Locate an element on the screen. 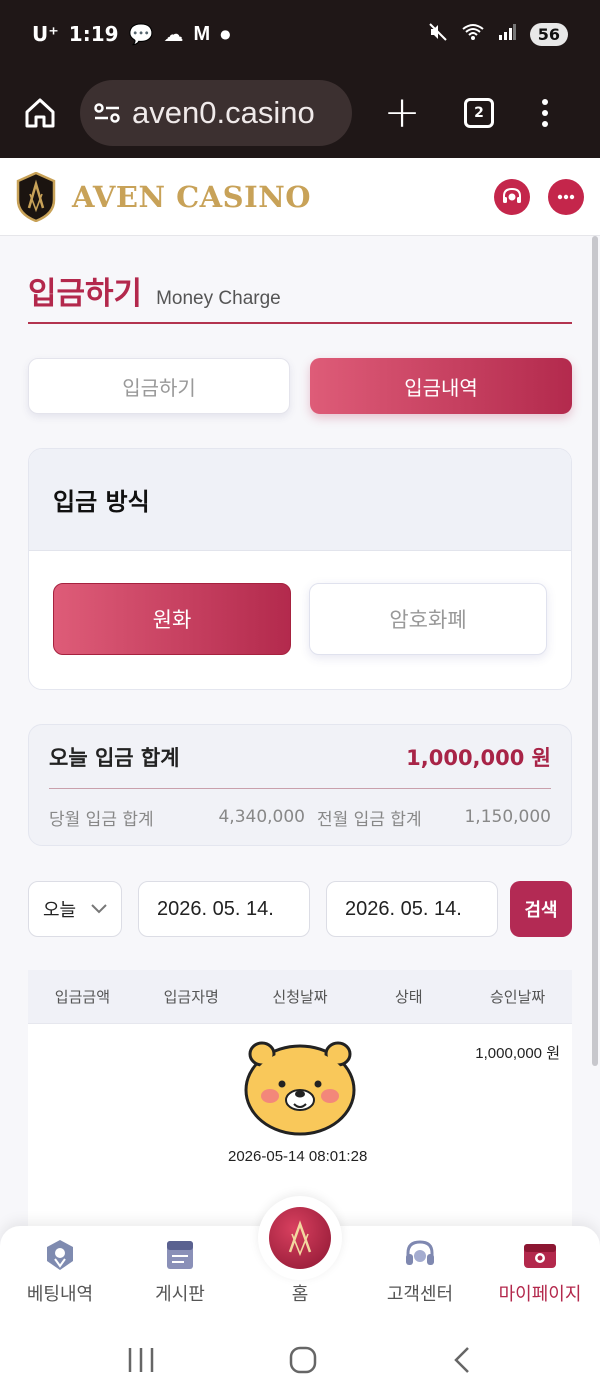  row-amount: 1,000,000 원 is located at coordinates (517, 1053).